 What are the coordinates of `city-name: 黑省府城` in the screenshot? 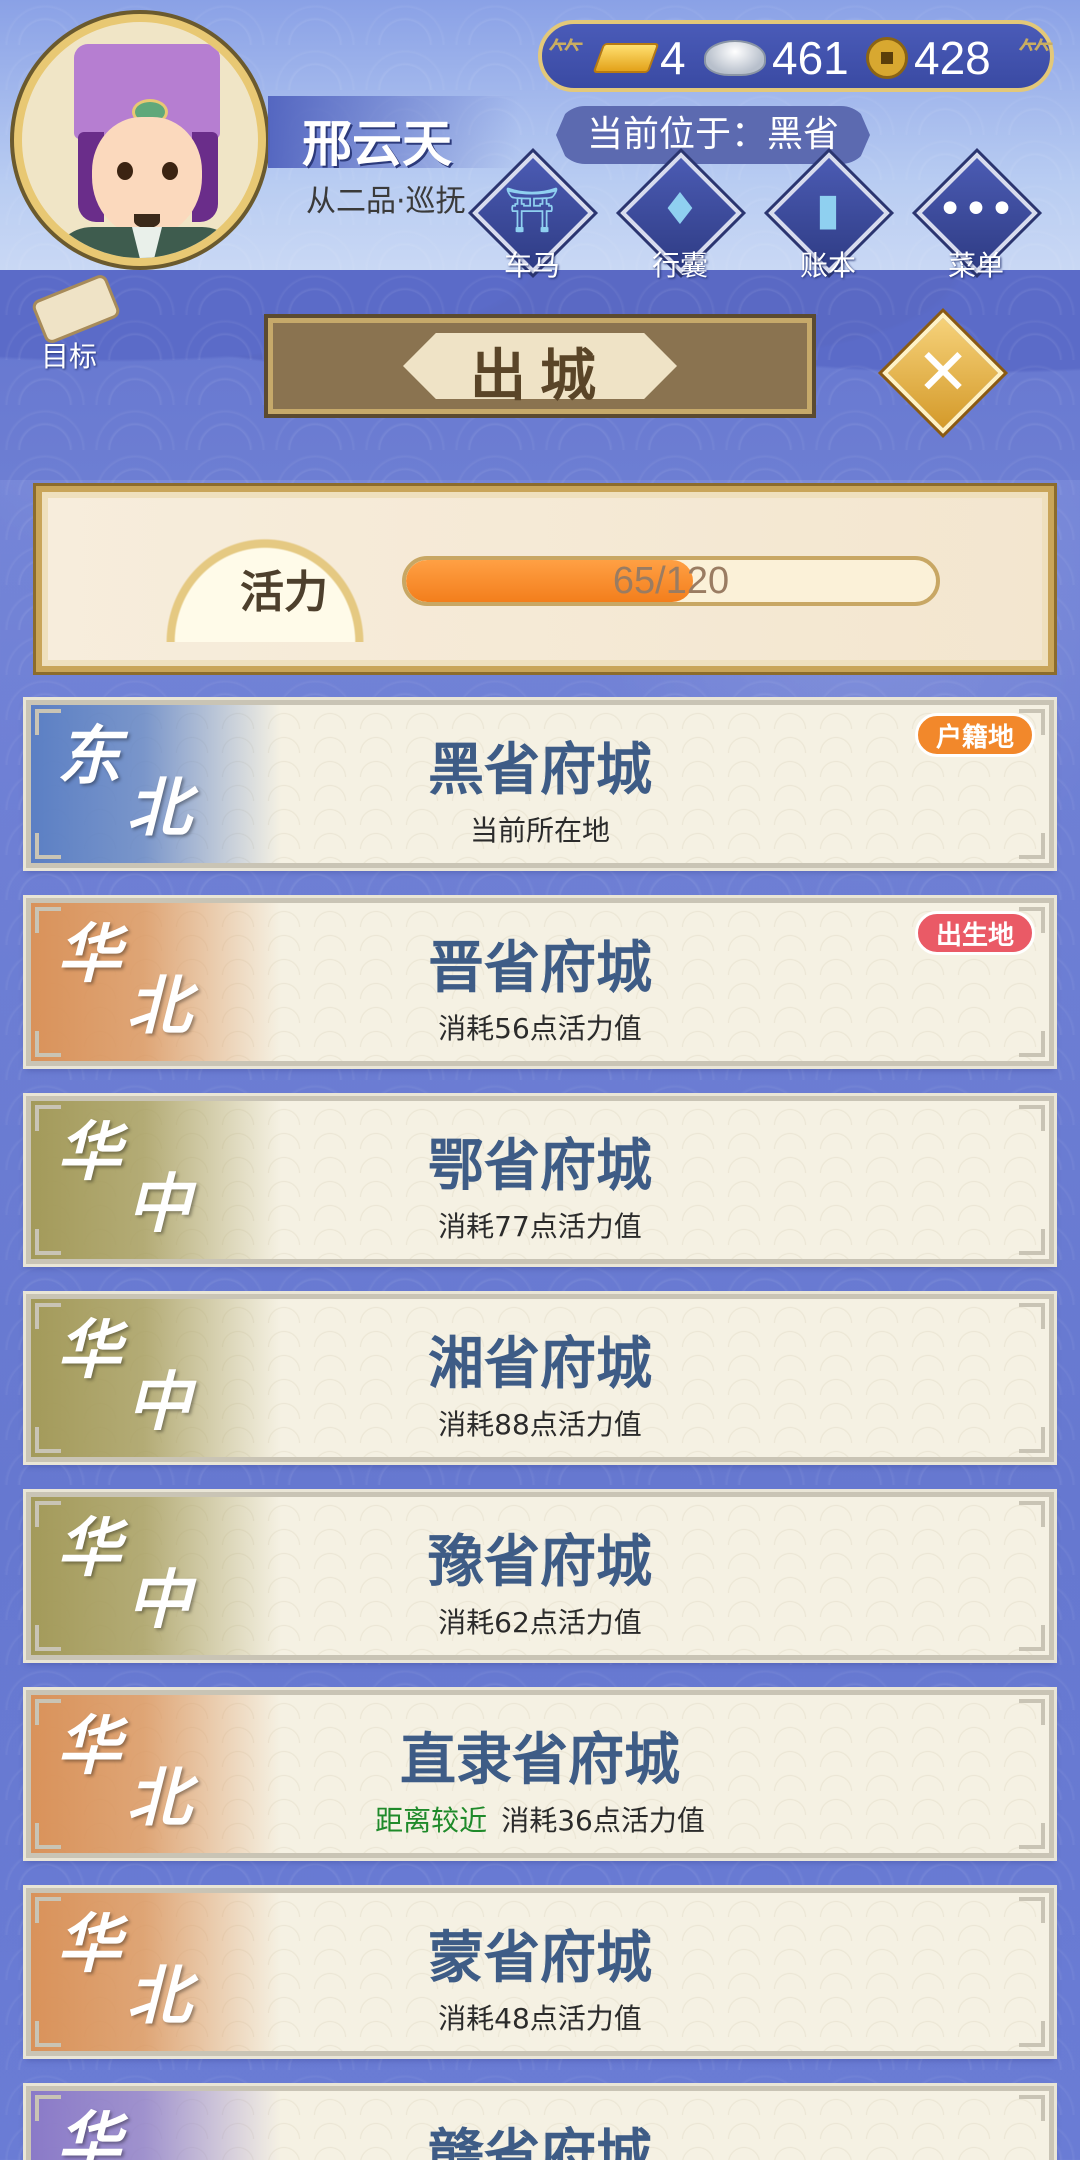 It's located at (540, 770).